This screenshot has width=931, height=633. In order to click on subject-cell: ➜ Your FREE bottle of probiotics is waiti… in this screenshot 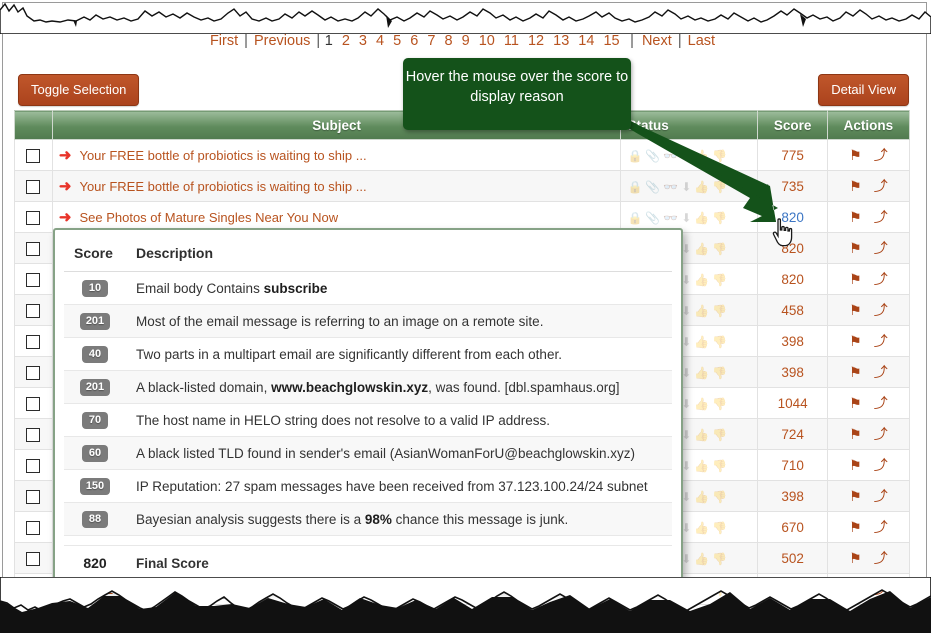, I will do `click(336, 186)`.